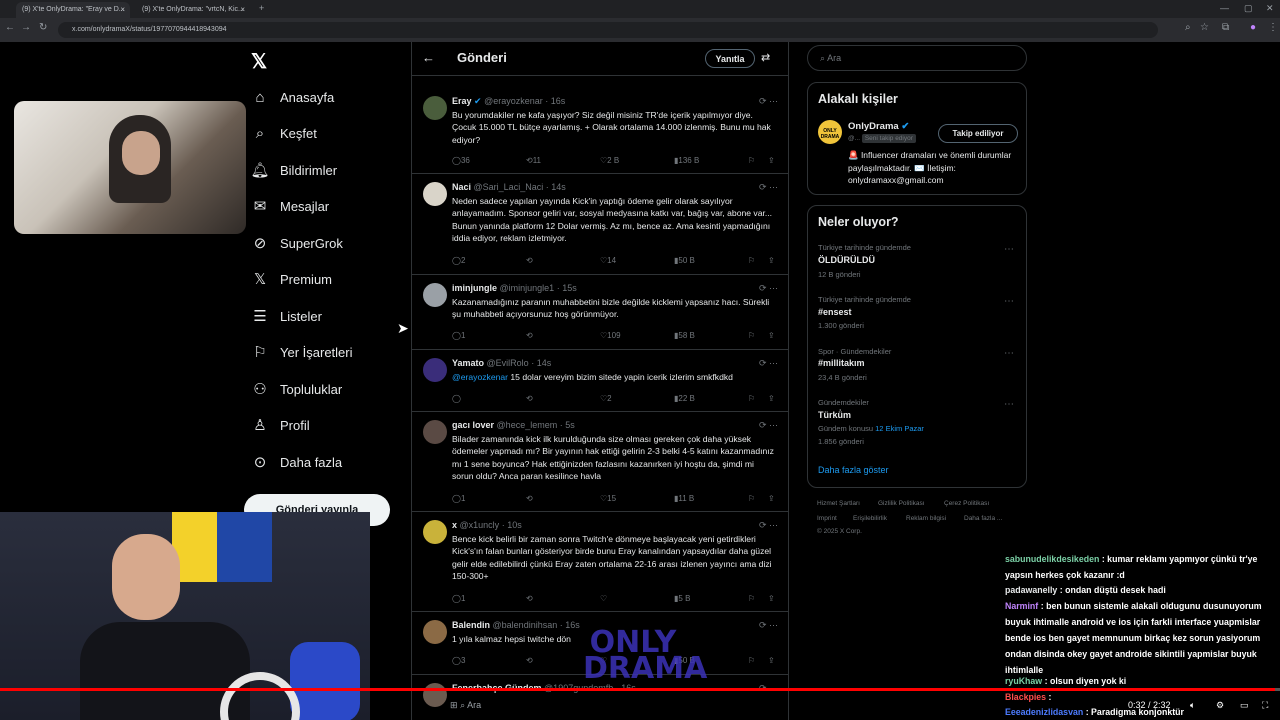 This screenshot has height=720, width=1280. I want to click on nav-item-communities: ⚇ Topluluklar, so click(296, 389).